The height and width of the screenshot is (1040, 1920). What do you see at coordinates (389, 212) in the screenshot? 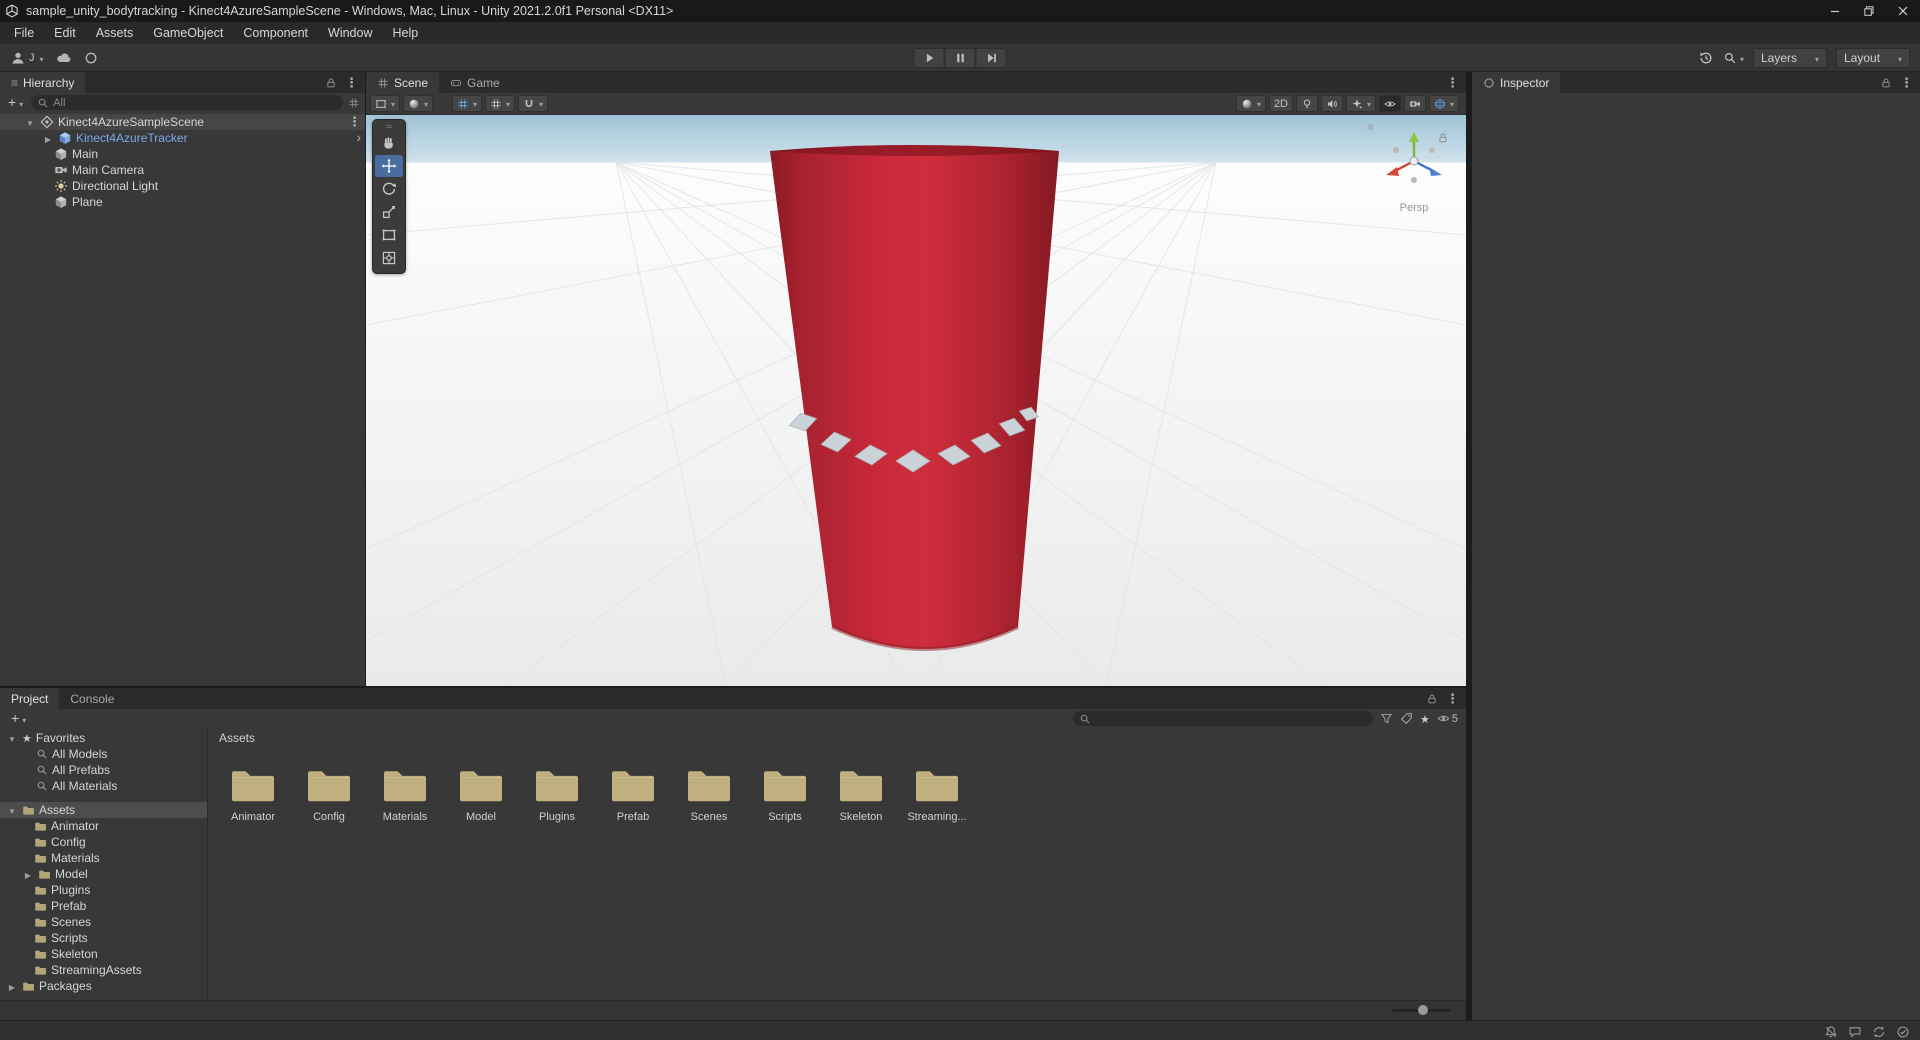
I see `scale-tool-button` at bounding box center [389, 212].